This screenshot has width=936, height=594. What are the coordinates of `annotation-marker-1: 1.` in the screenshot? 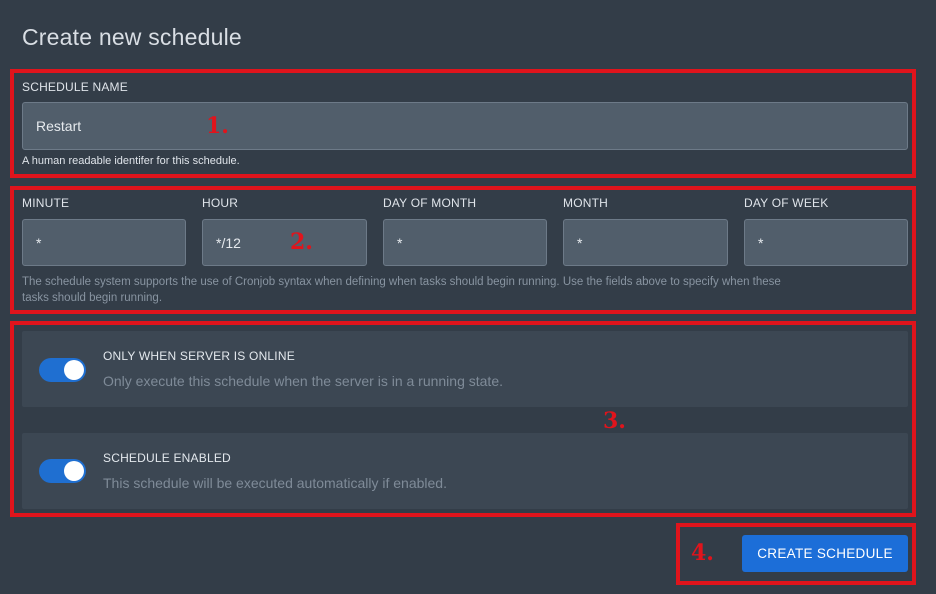 It's located at (217, 126).